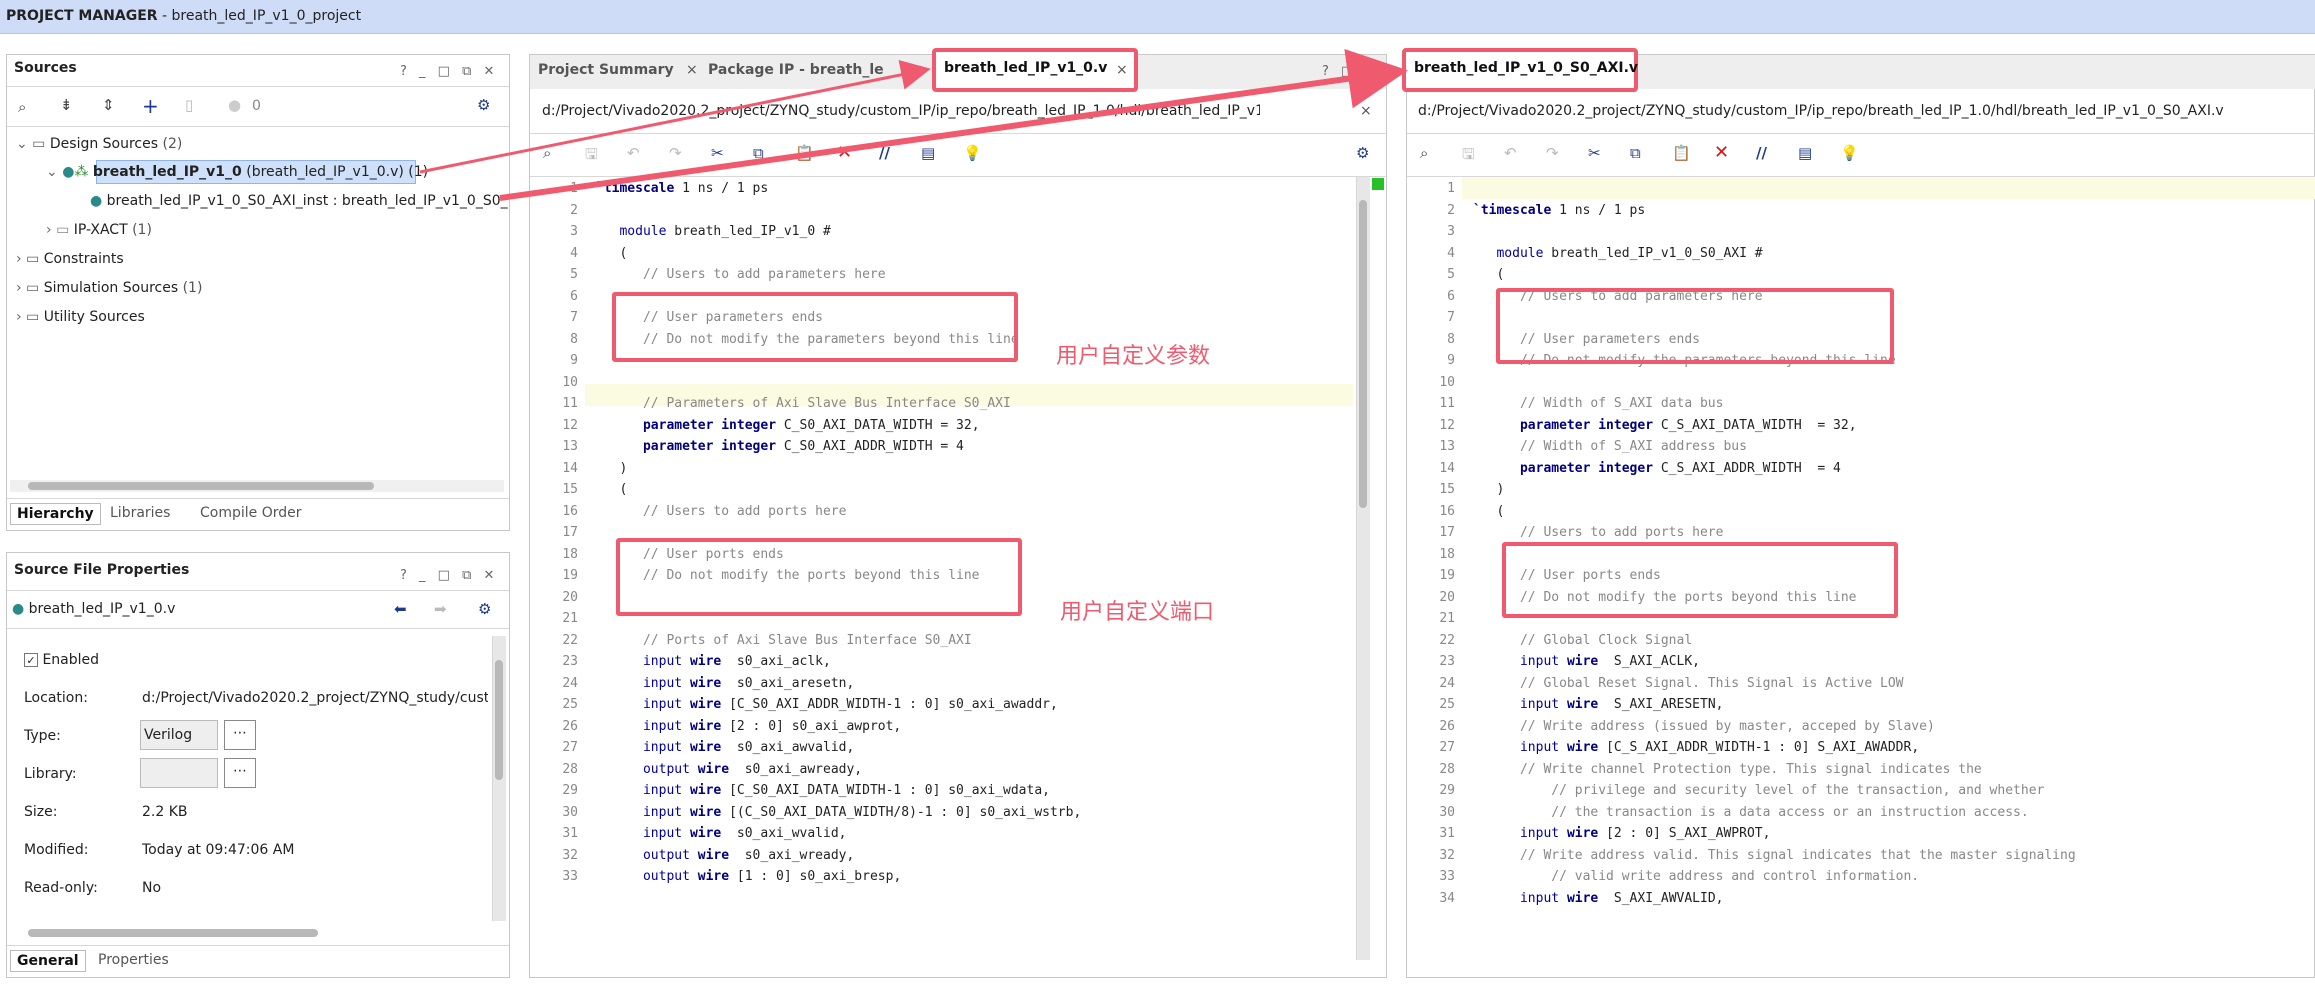  What do you see at coordinates (675, 117) in the screenshot?
I see `arrow-to-top-tab` at bounding box center [675, 117].